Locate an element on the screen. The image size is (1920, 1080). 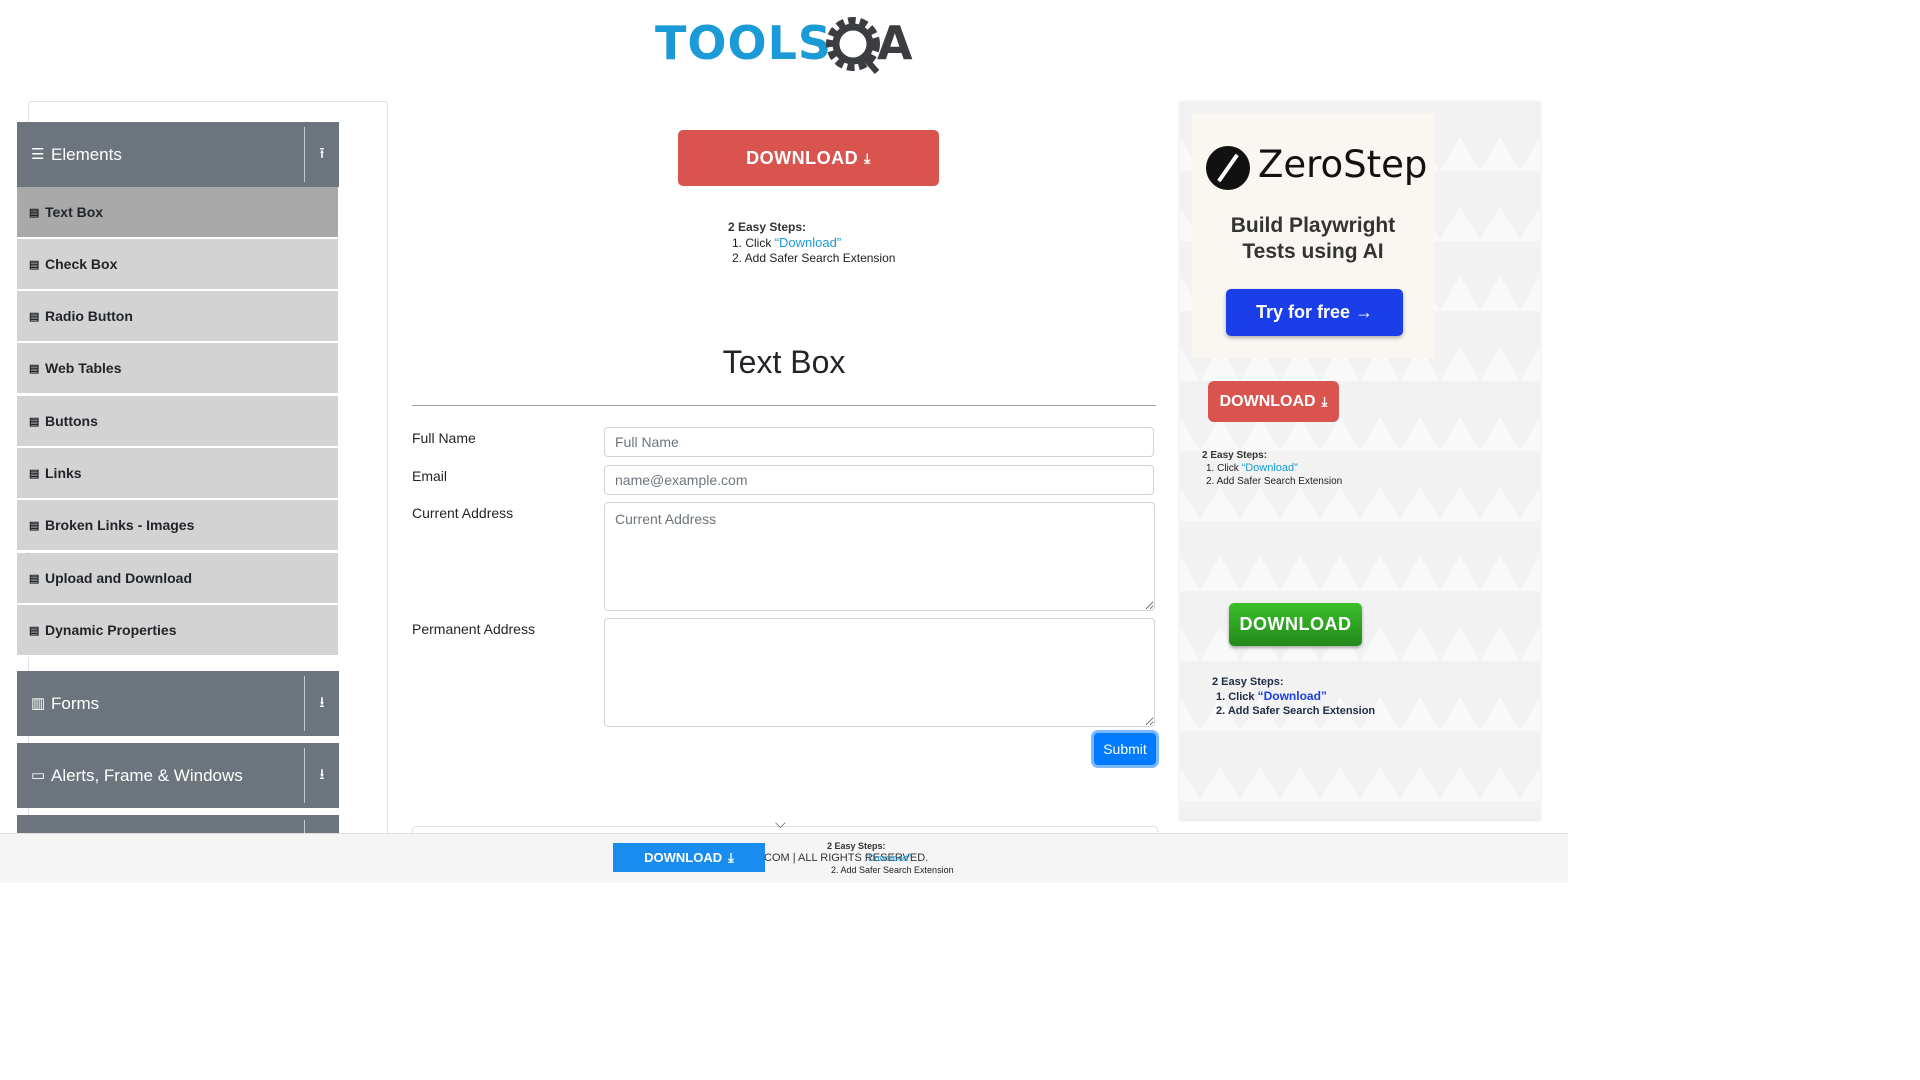
sidebar-item-upload-download: ▤ Upload and Download is located at coordinates (177, 579).